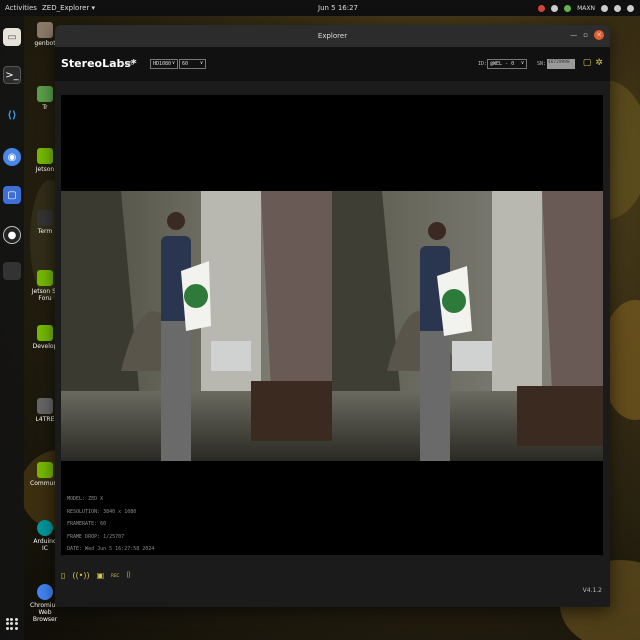 The width and height of the screenshot is (640, 640). I want to click on power-mode-label: MAXN, so click(586, 8).